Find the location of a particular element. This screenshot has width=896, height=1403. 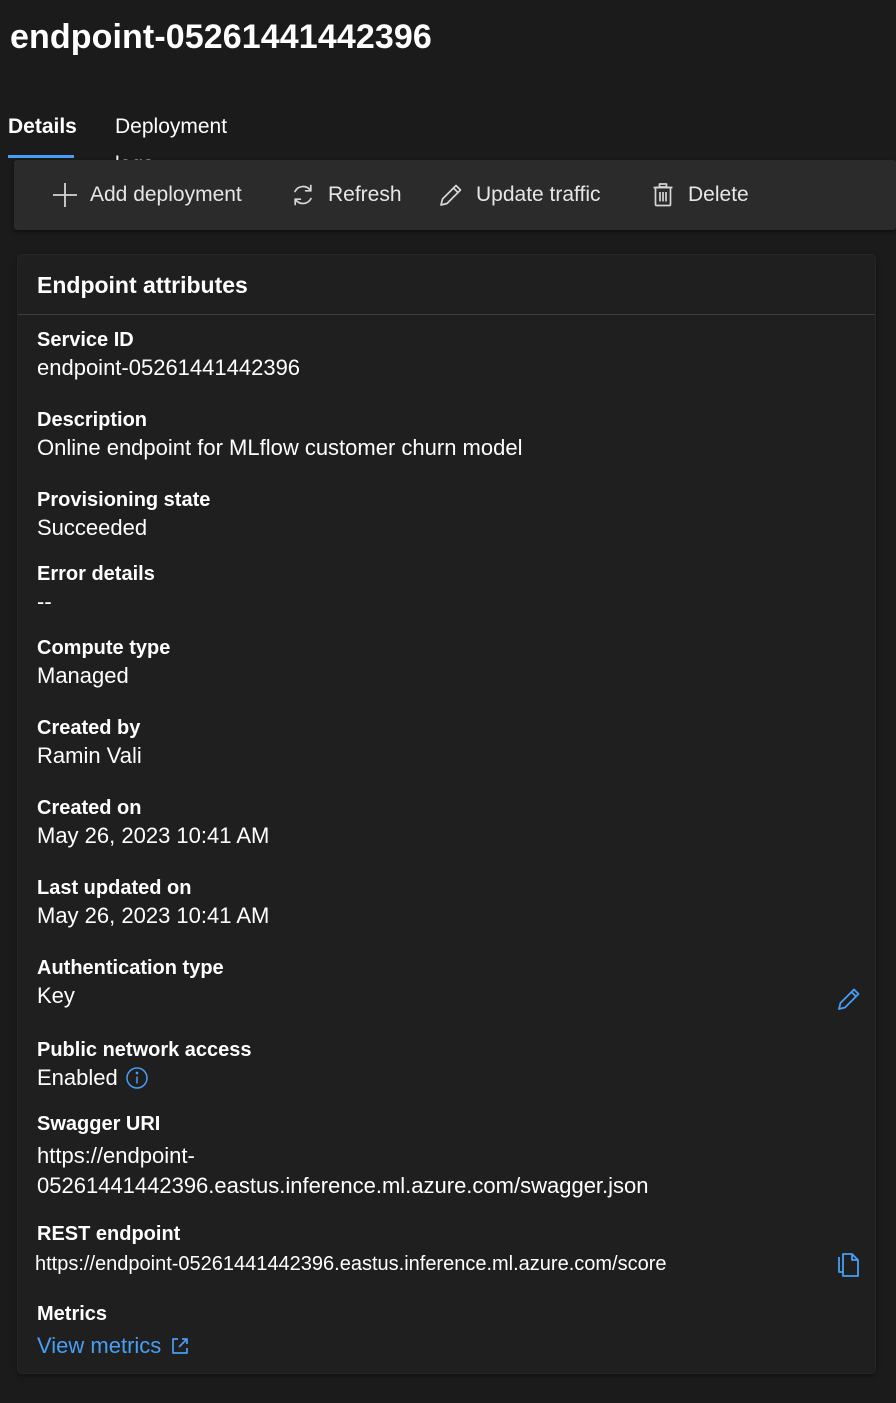

delete-label: Delete is located at coordinates (718, 194).